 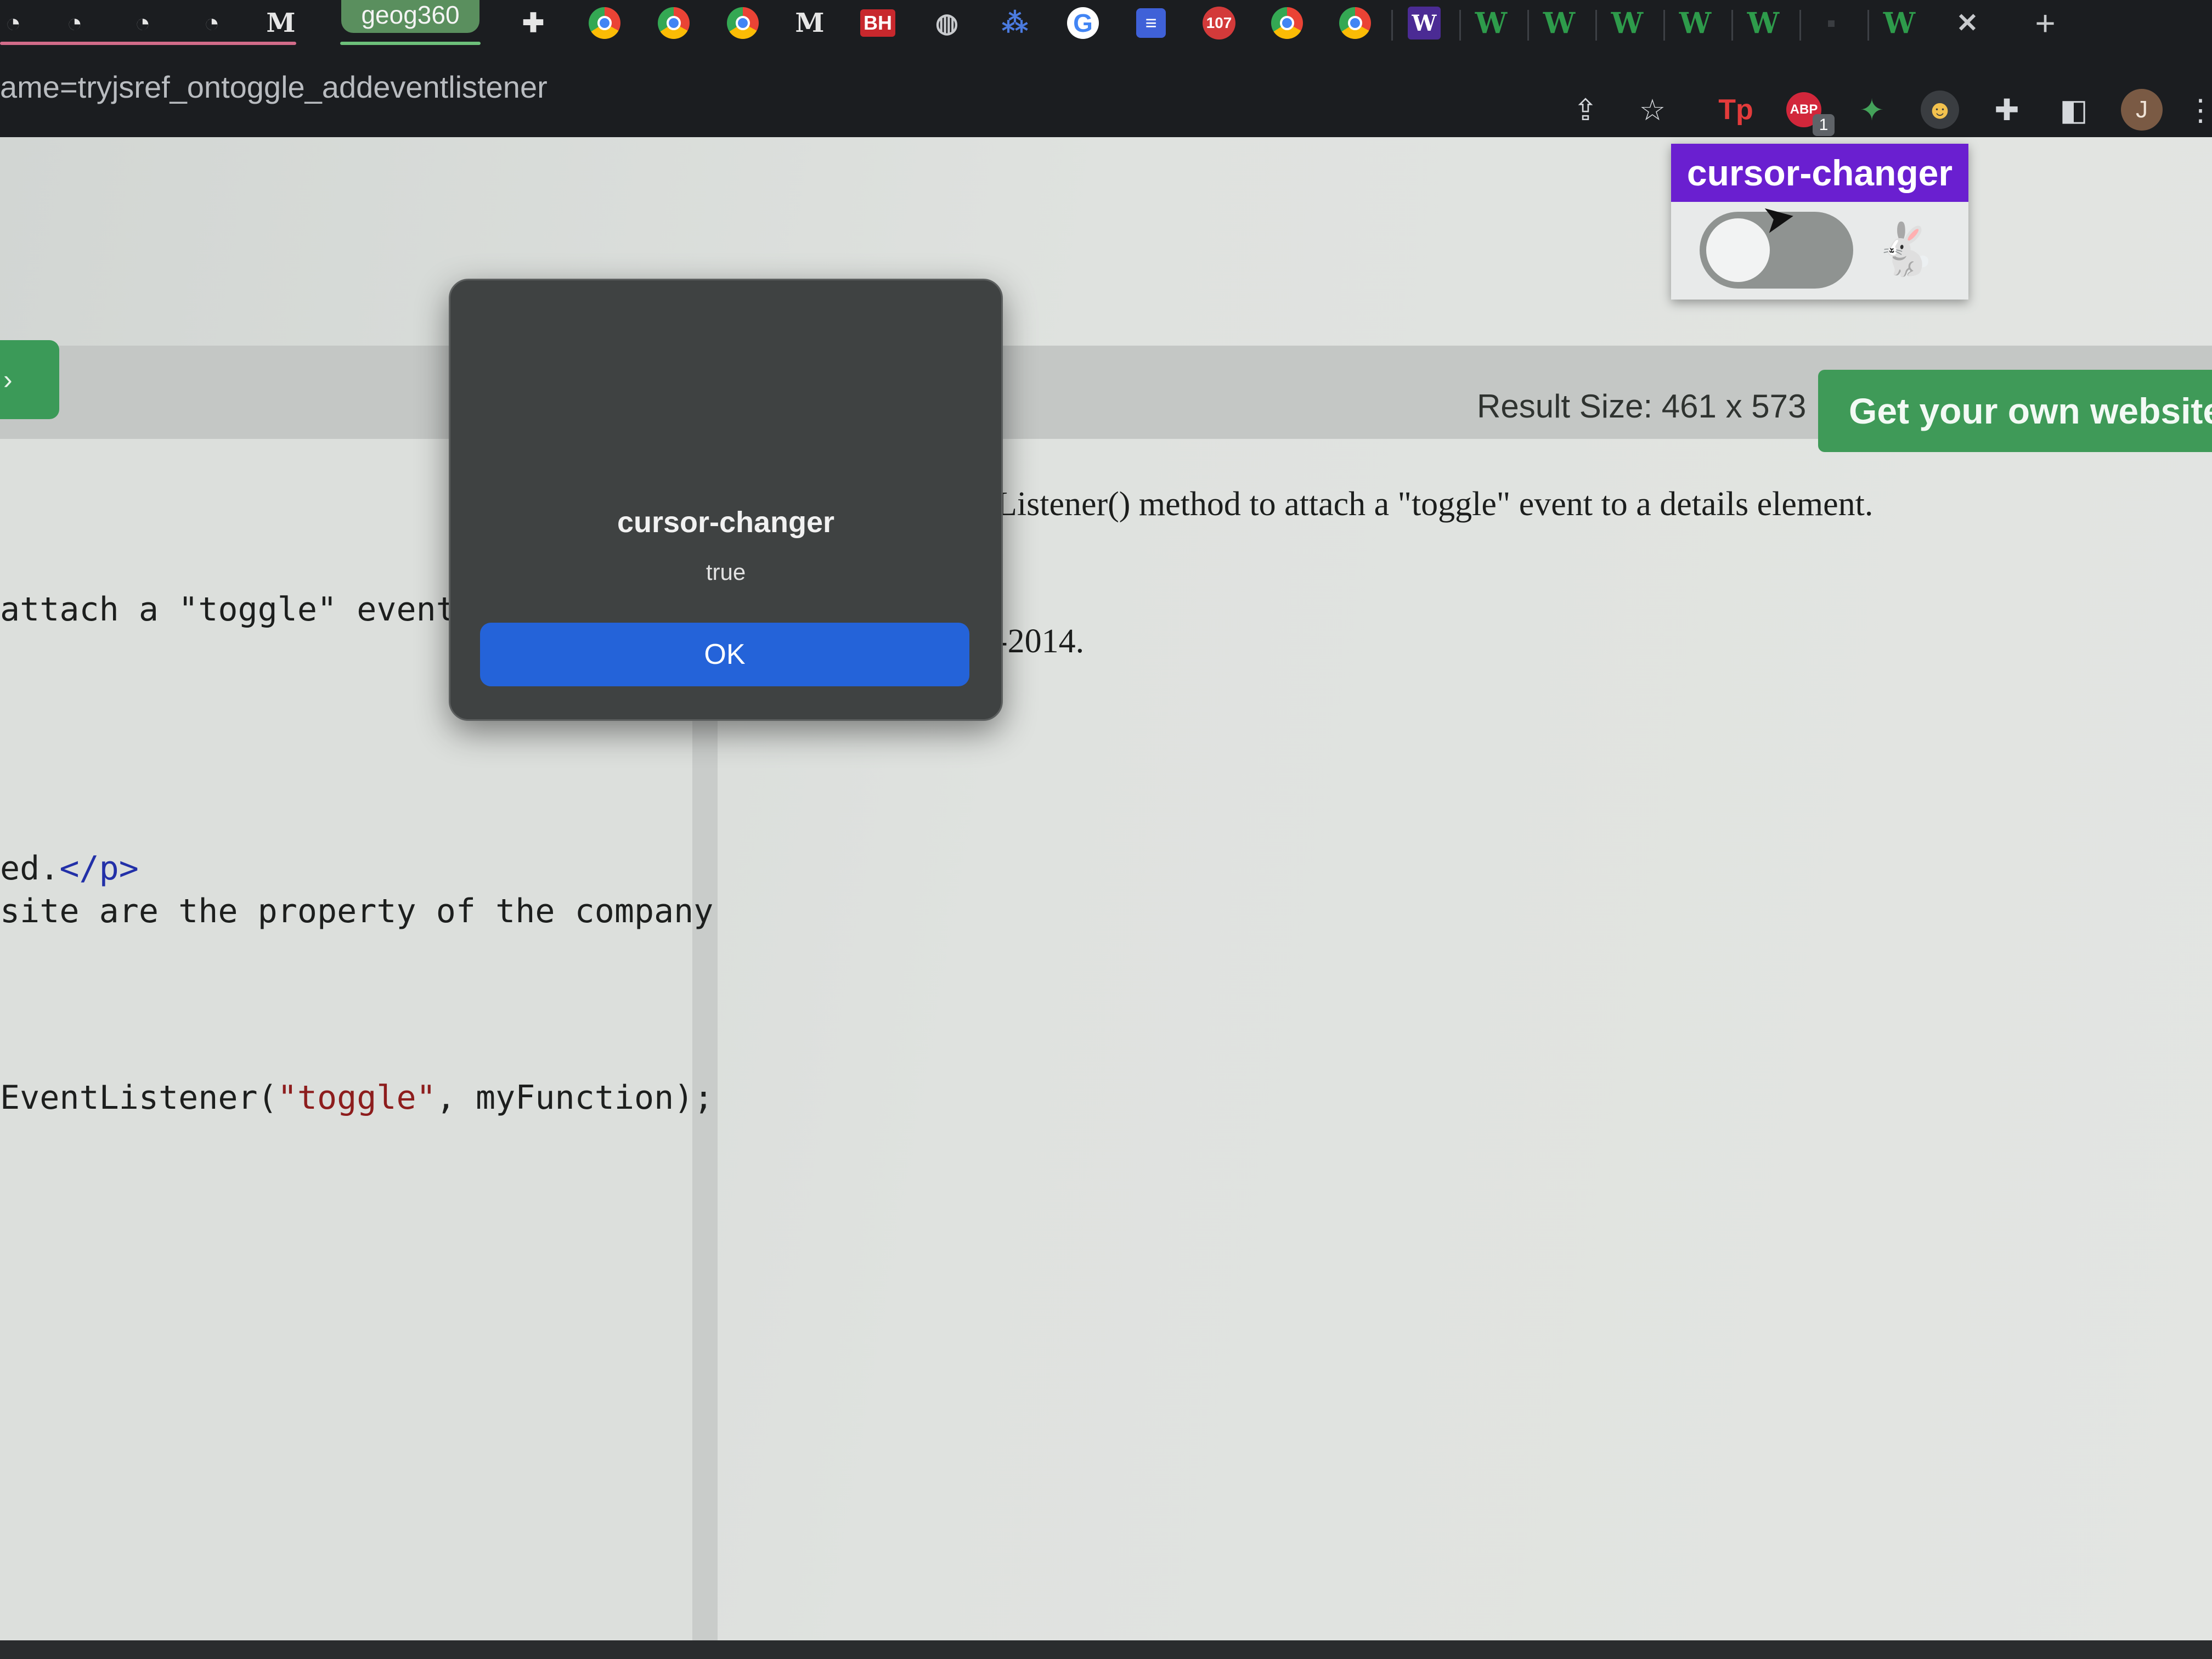 What do you see at coordinates (1967, 23) in the screenshot?
I see `close-tab-icon: ✕` at bounding box center [1967, 23].